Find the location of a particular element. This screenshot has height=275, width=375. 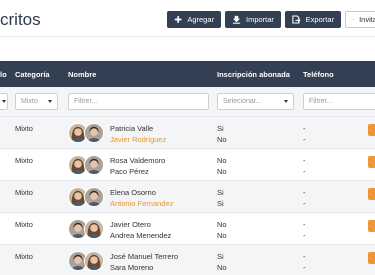

player2-name: Andrea Menendez is located at coordinates (140, 235).